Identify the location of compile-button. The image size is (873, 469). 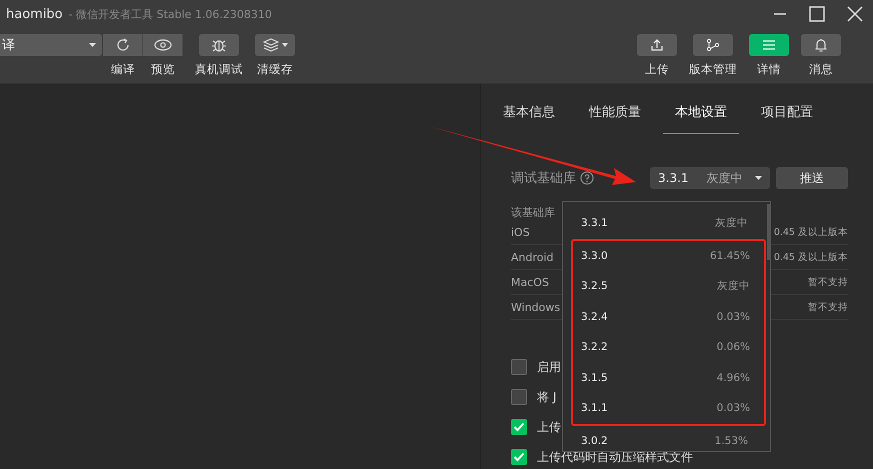
(123, 45).